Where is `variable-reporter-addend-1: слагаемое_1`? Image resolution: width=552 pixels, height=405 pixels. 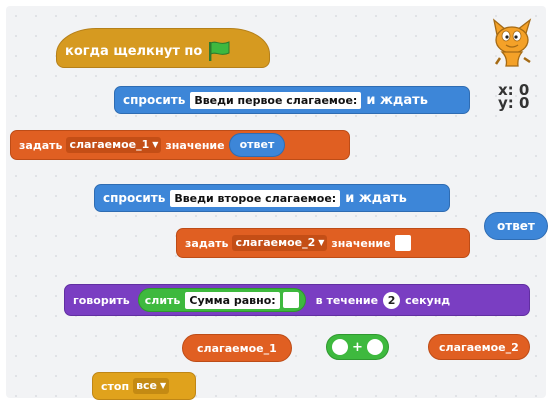
variable-reporter-addend-1: слагаемое_1 is located at coordinates (237, 348).